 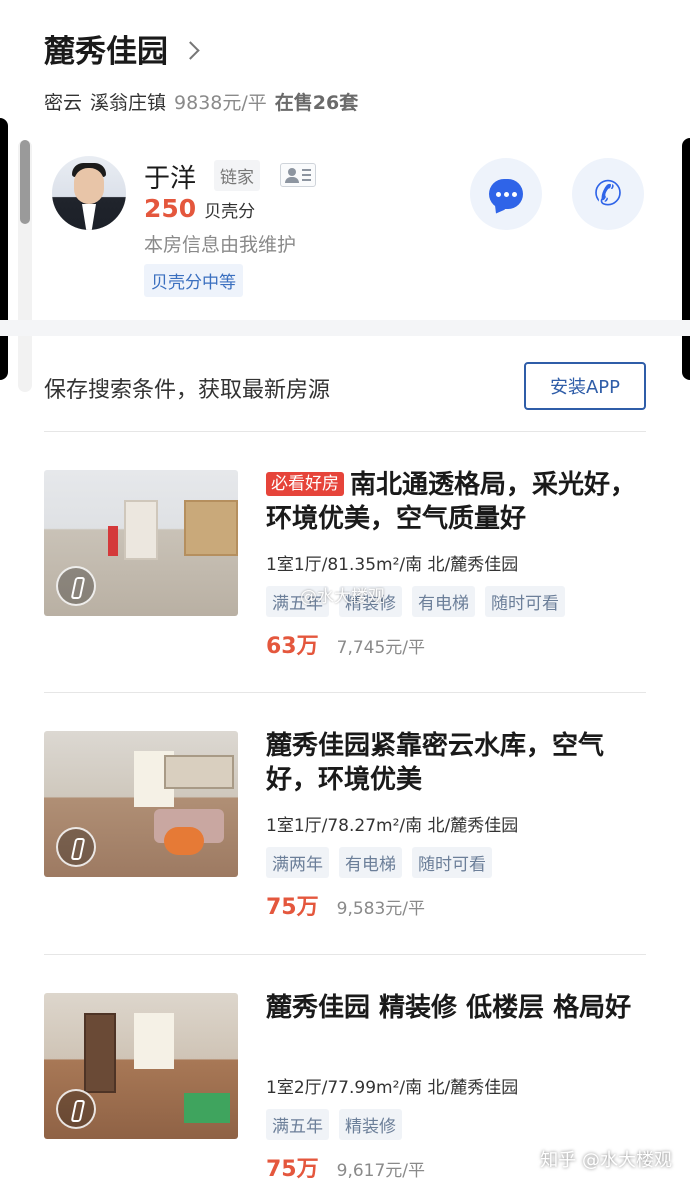 I want to click on community-name: 麓秀佳园, so click(x=106, y=51).